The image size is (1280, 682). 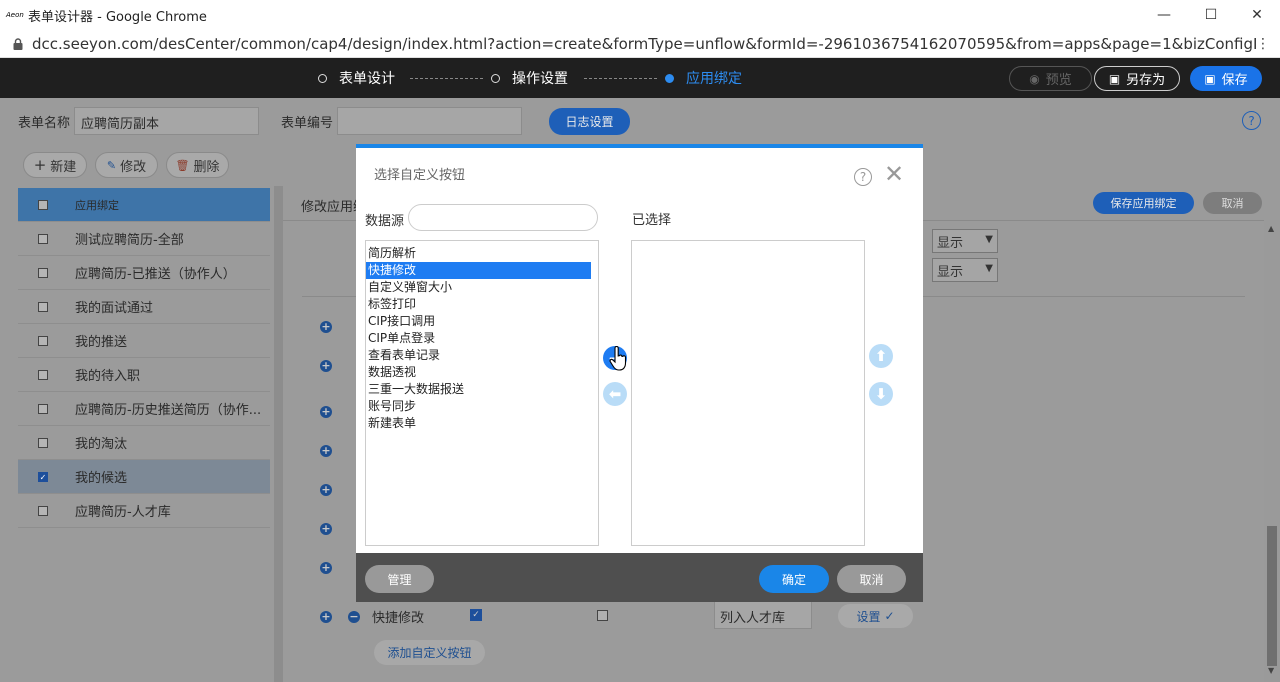 What do you see at coordinates (478, 423) in the screenshot?
I see `list-item: 新建表单` at bounding box center [478, 423].